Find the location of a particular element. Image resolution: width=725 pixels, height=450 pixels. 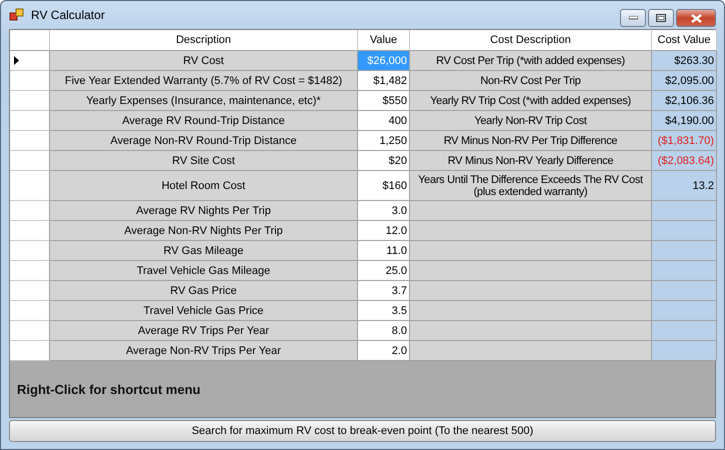

minimize-button is located at coordinates (633, 18).